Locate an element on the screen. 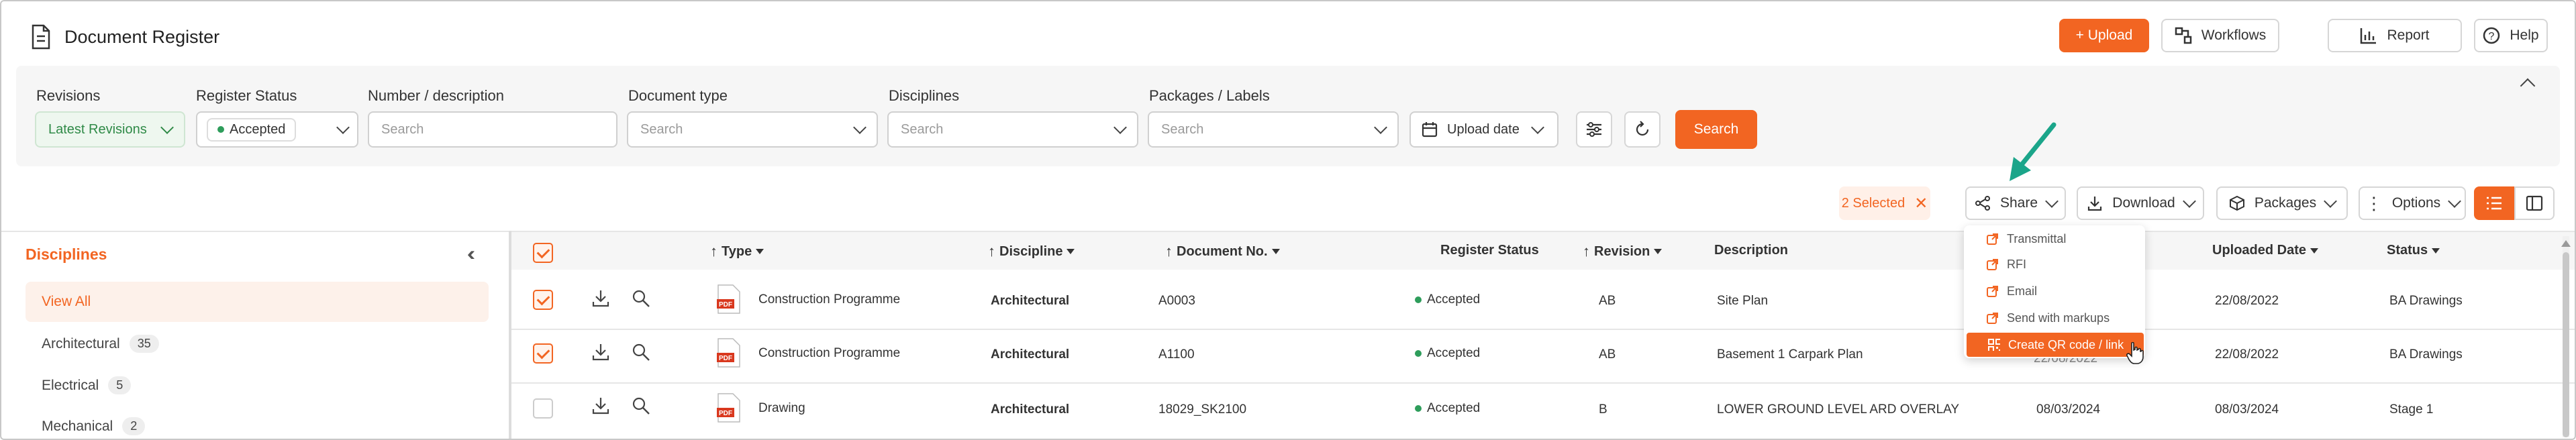 The image size is (2576, 440). select-all-checkbox is located at coordinates (543, 253).